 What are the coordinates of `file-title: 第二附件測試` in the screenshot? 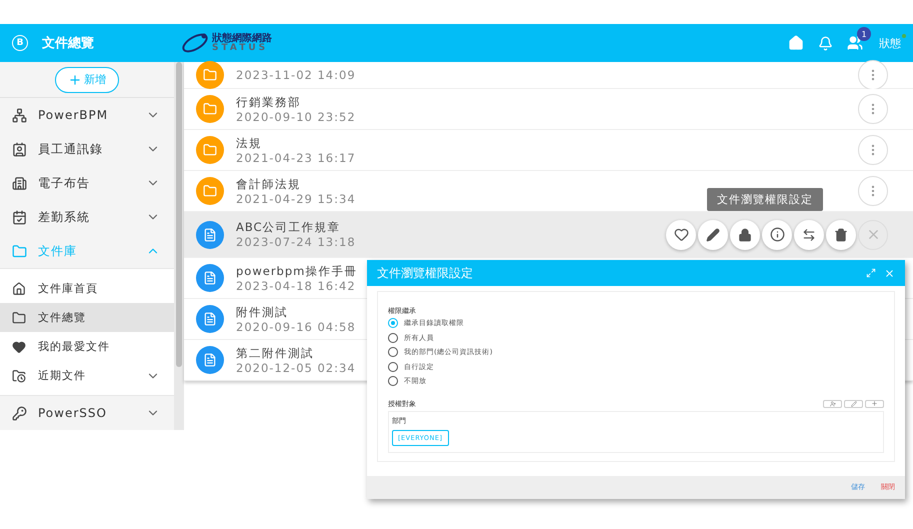 It's located at (275, 353).